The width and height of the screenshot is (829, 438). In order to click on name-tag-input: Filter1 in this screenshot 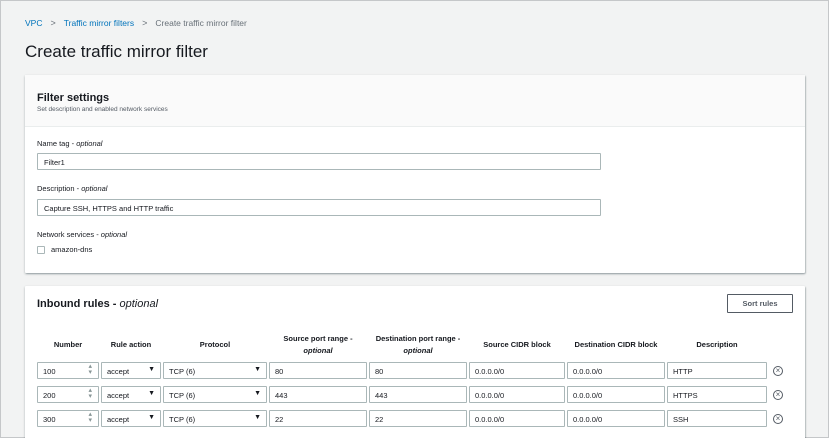, I will do `click(319, 161)`.